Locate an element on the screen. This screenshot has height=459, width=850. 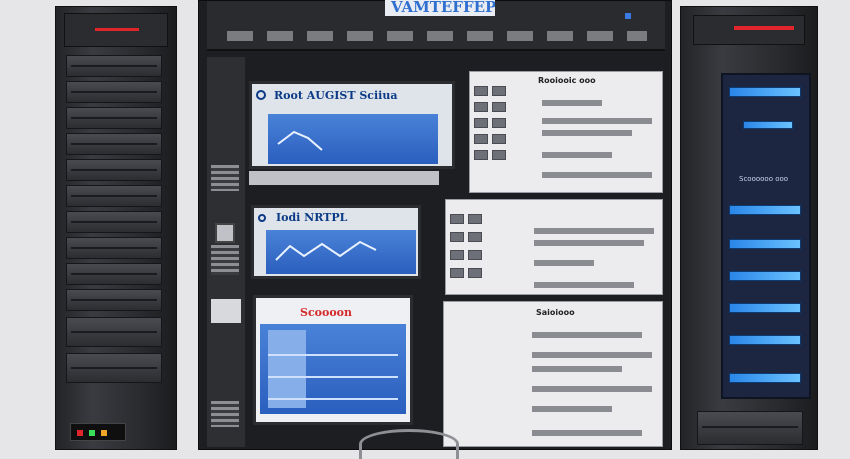
data-panel-3: Saioiooo is located at coordinates (553, 374).